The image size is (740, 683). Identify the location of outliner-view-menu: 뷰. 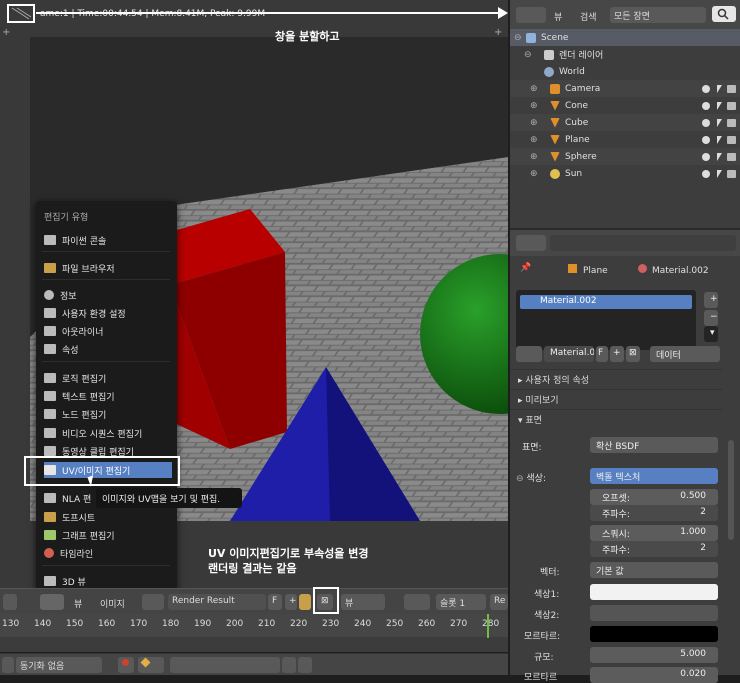
(558, 16).